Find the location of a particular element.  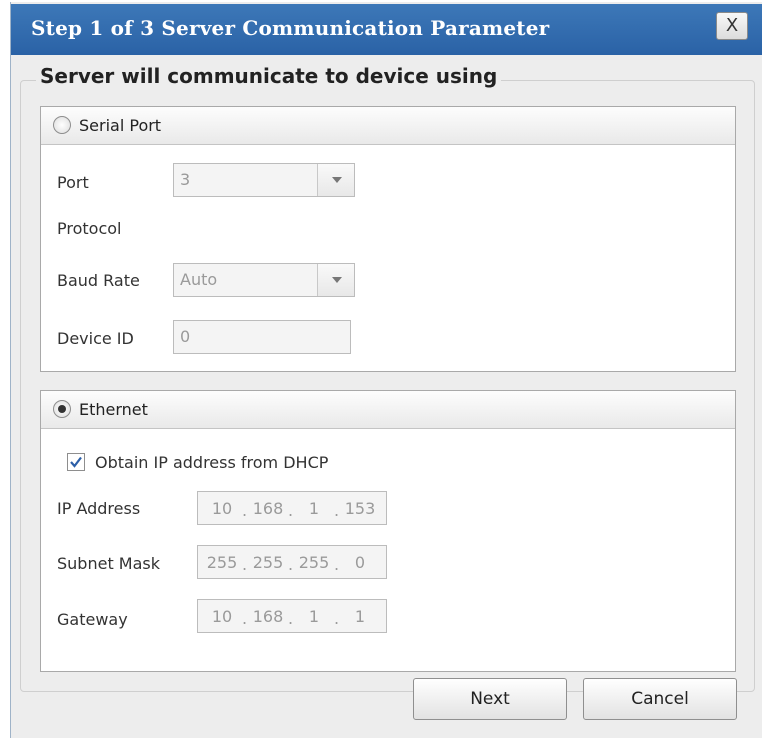

ip-address-field: 10 . 168 . 1 . 153 is located at coordinates (292, 508).